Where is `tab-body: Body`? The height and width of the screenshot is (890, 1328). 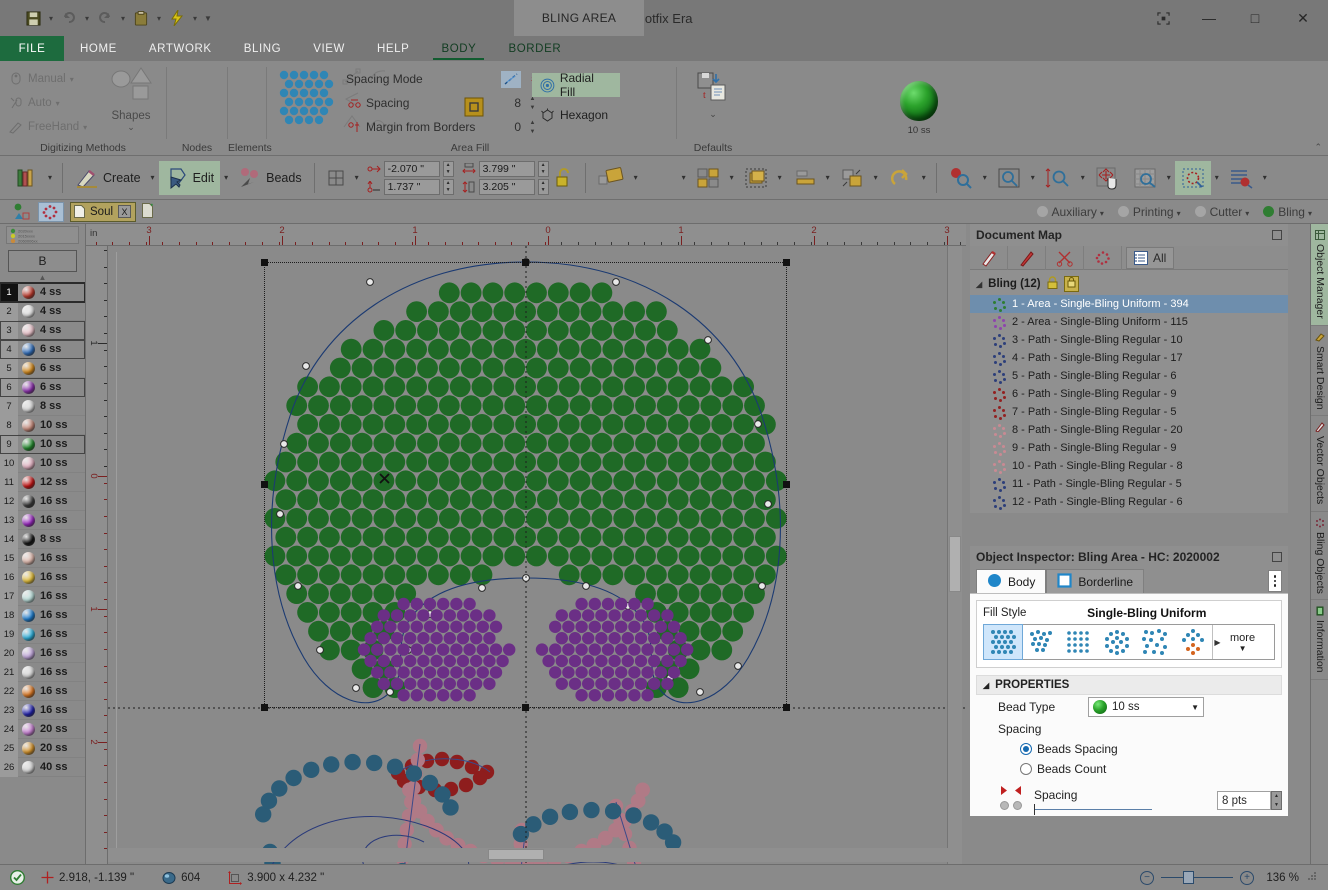 tab-body: Body is located at coordinates (1011, 581).